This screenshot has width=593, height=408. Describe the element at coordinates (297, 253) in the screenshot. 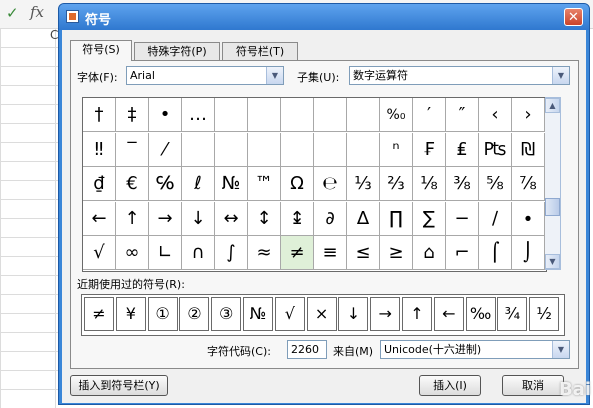

I see `symbol-cell: ≠` at that location.